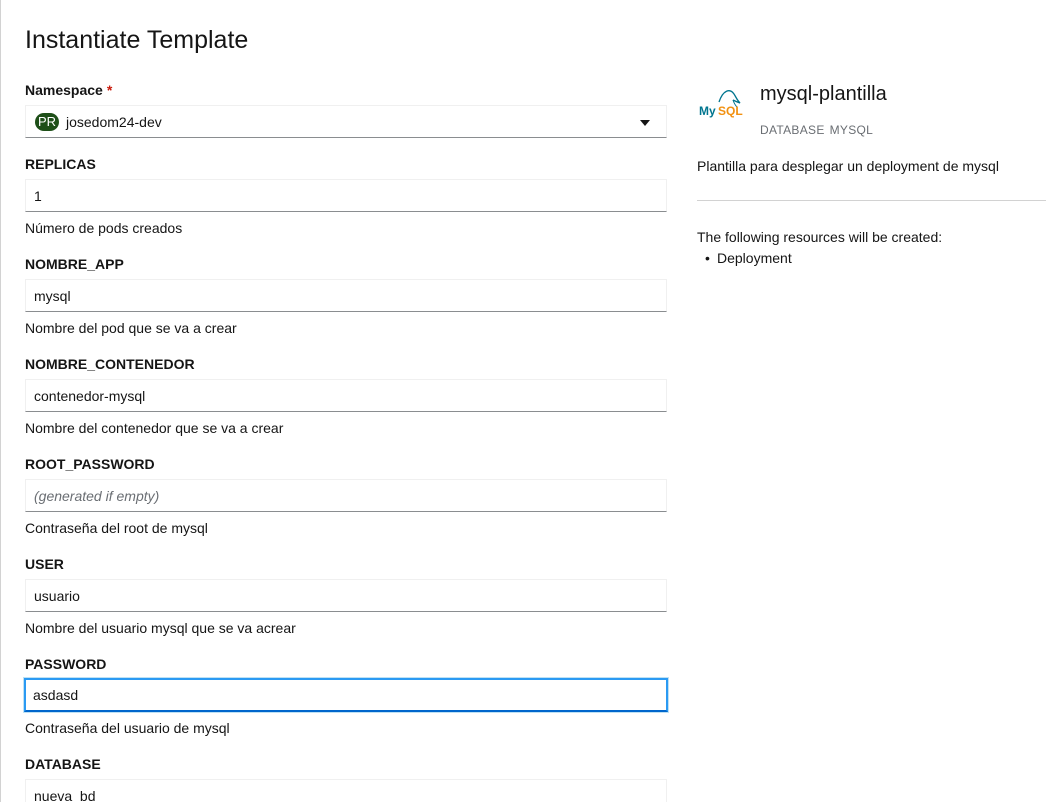 The width and height of the screenshot is (1046, 802). Describe the element at coordinates (645, 123) in the screenshot. I see `caret-down-icon` at that location.